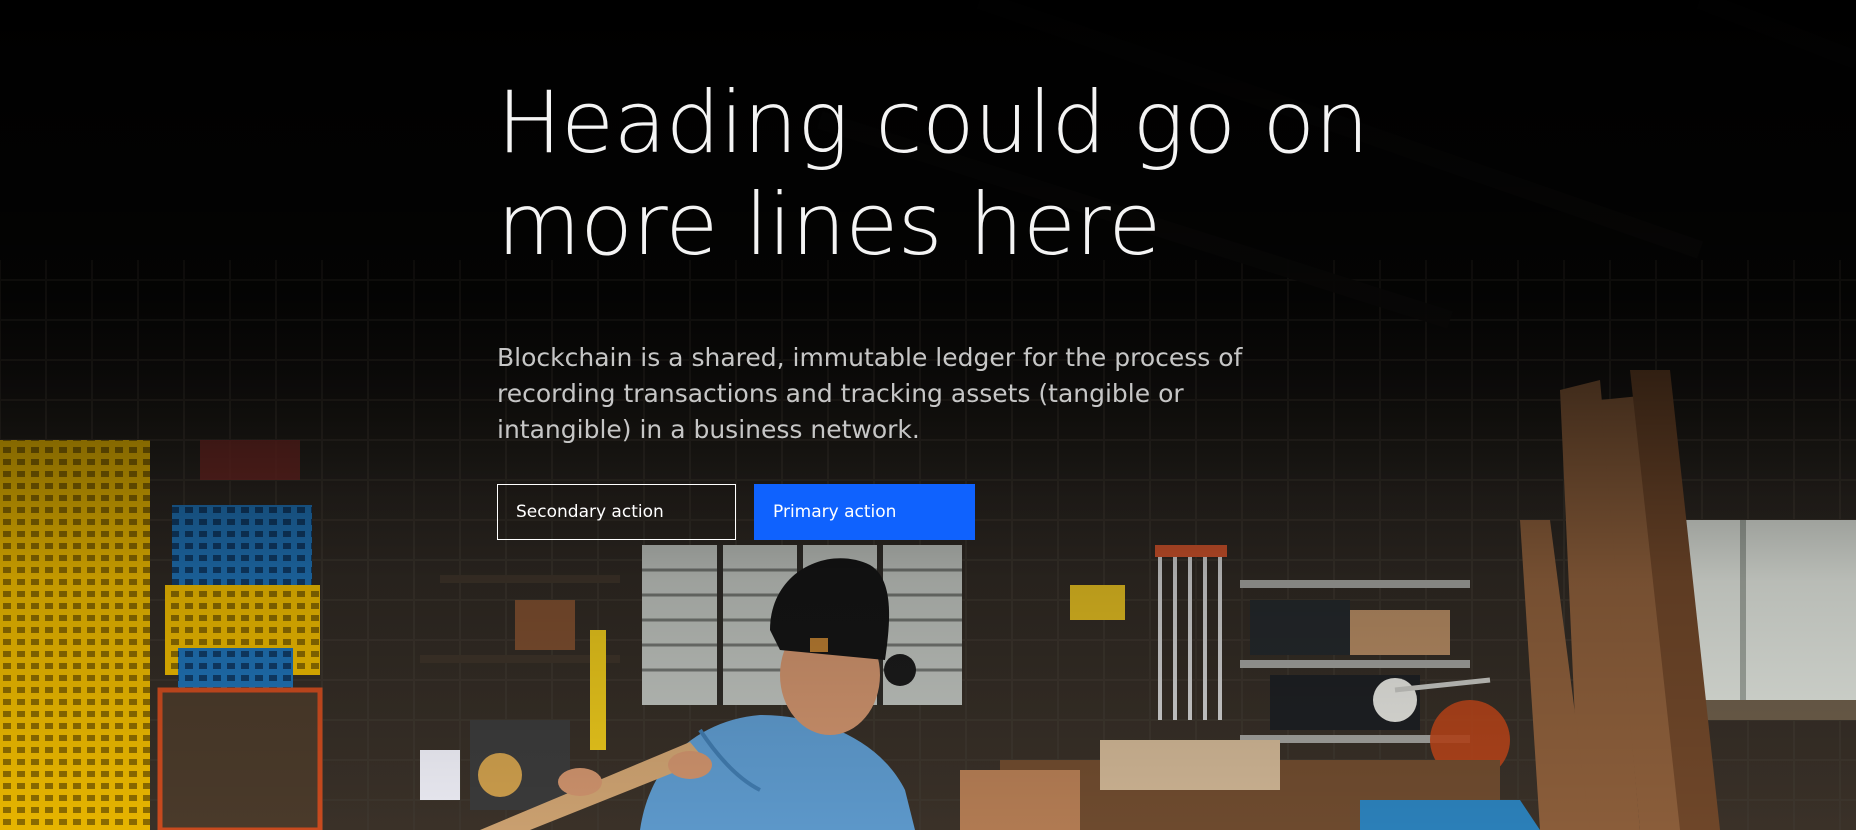 This screenshot has width=1856, height=830. What do you see at coordinates (829, 225) in the screenshot?
I see `heading-line: more lines here` at bounding box center [829, 225].